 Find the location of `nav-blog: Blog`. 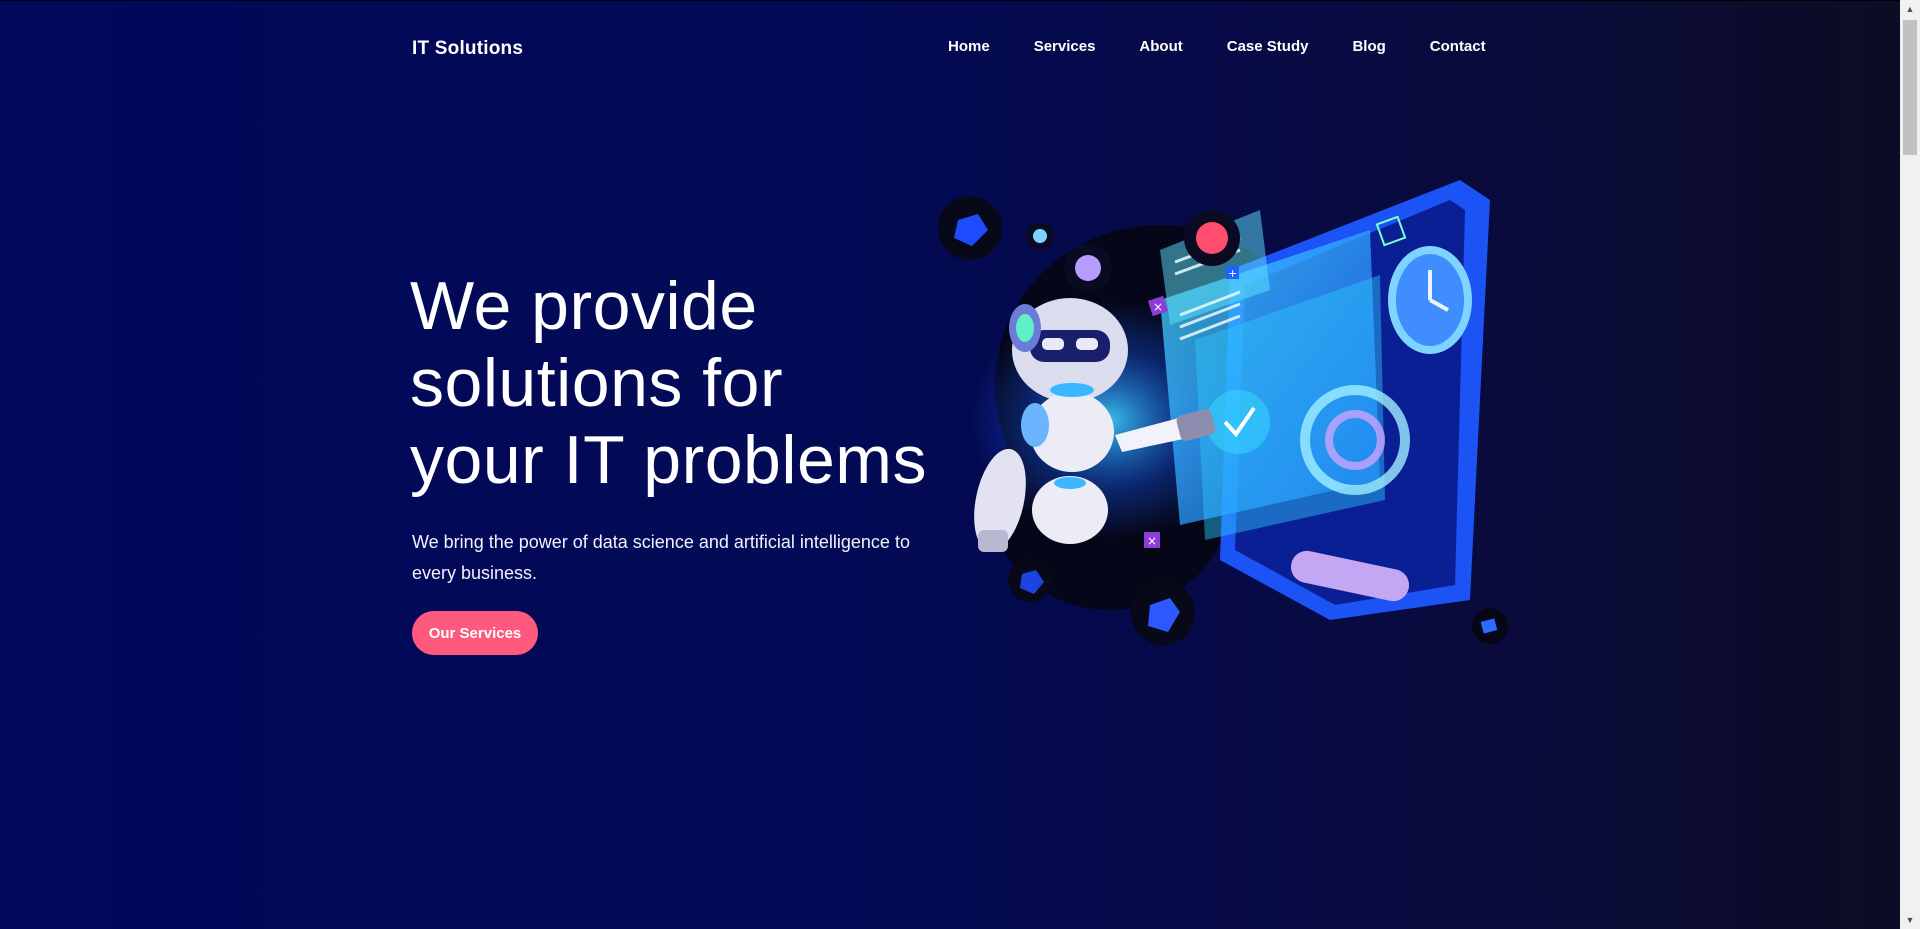

nav-blog: Blog is located at coordinates (1368, 46).